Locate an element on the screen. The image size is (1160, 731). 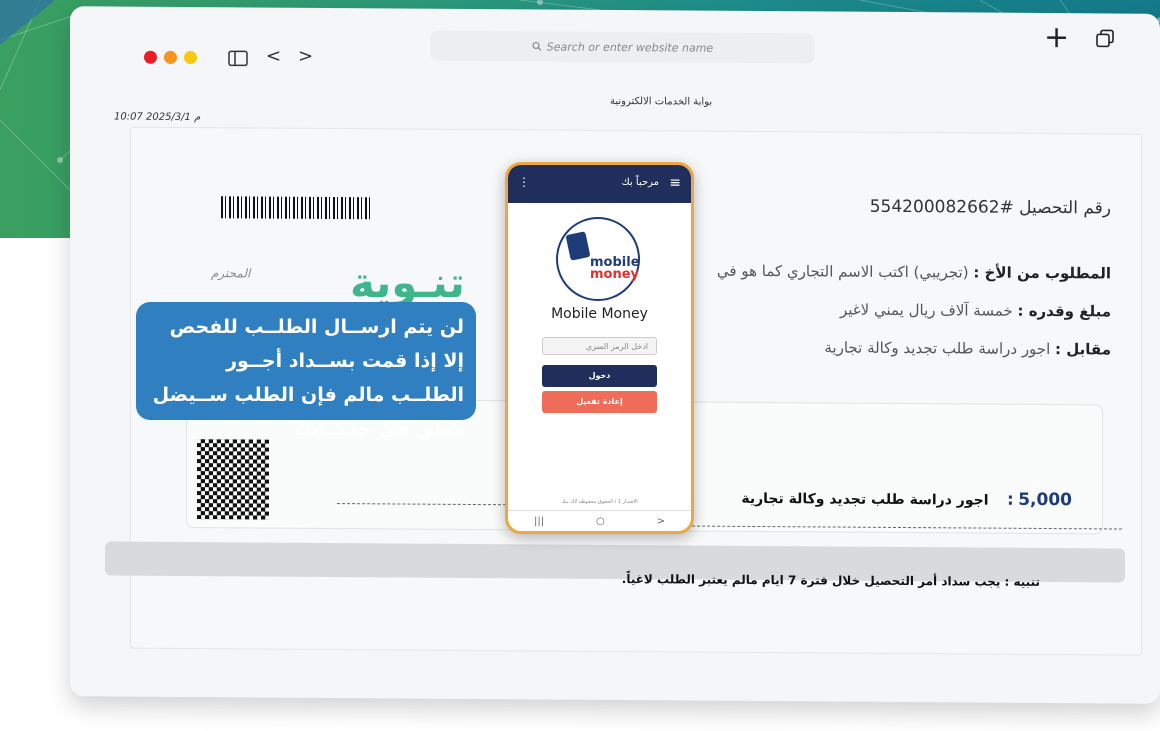
amount-line: مبلغ وقدره : خمسة آلاف ريال يمني لاغير is located at coordinates (975, 311).